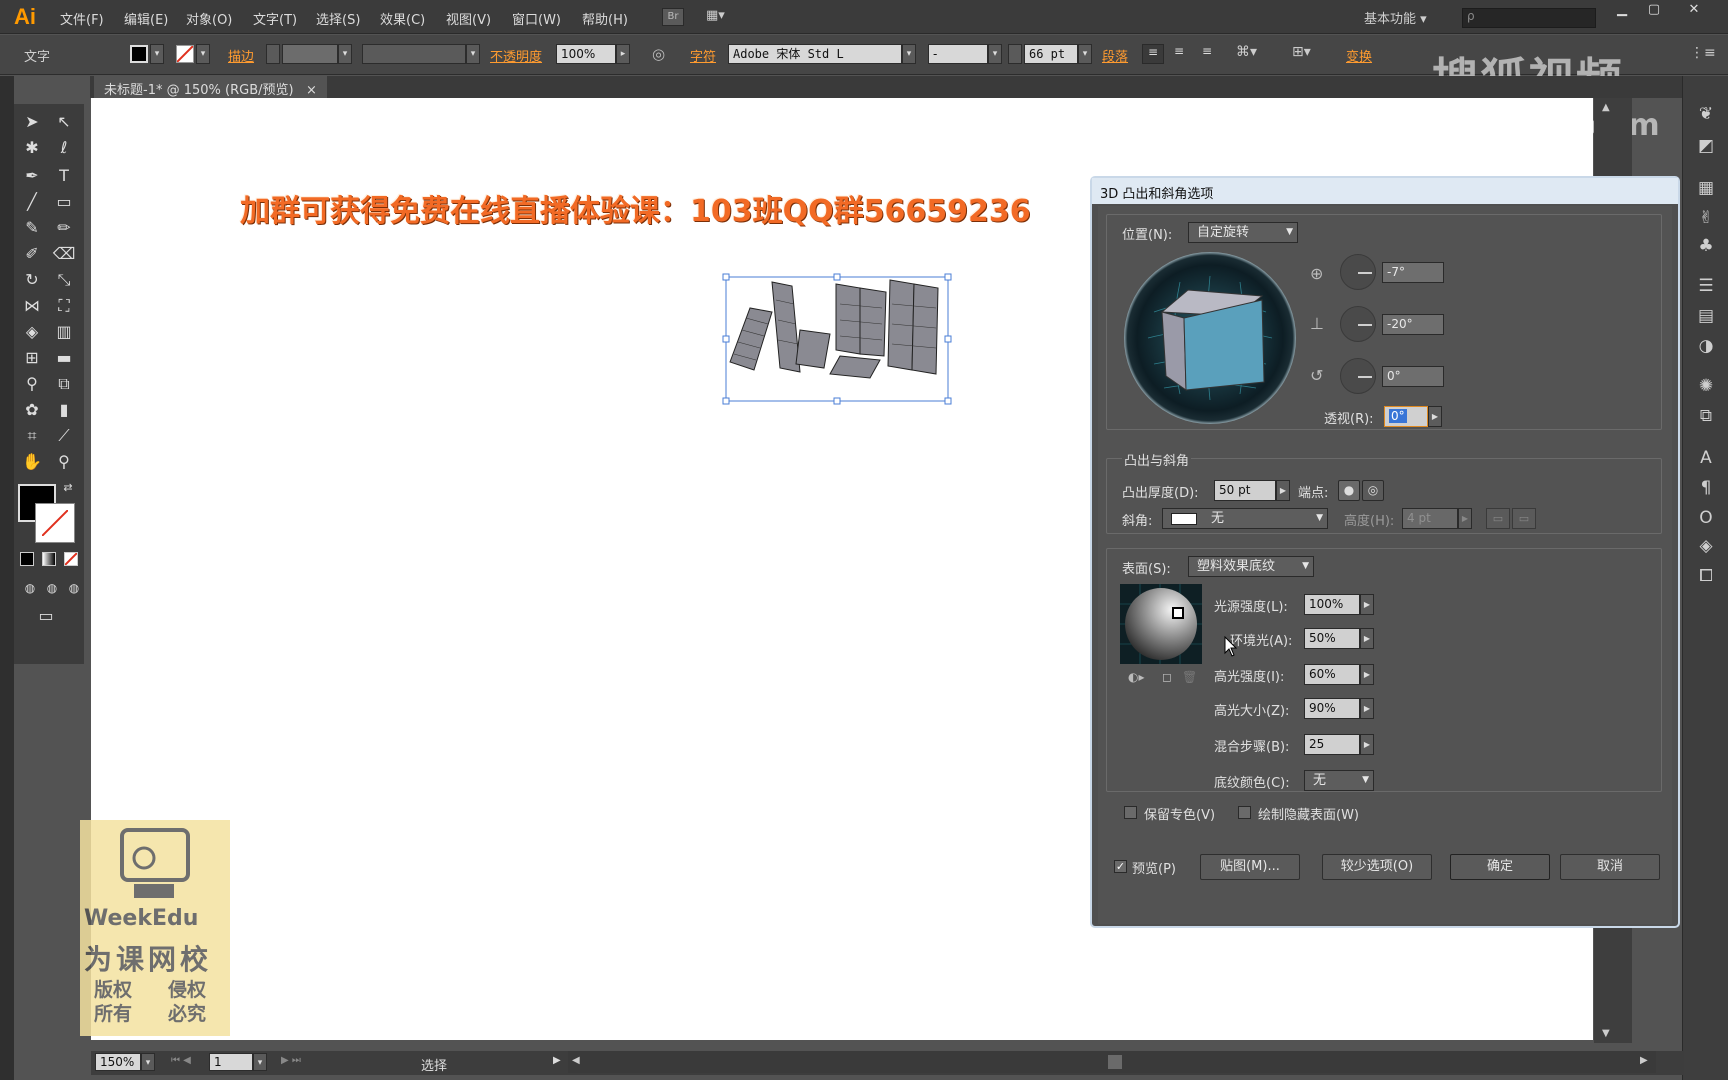  What do you see at coordinates (1706, 190) in the screenshot?
I see `swatches-icon: ▦` at bounding box center [1706, 190].